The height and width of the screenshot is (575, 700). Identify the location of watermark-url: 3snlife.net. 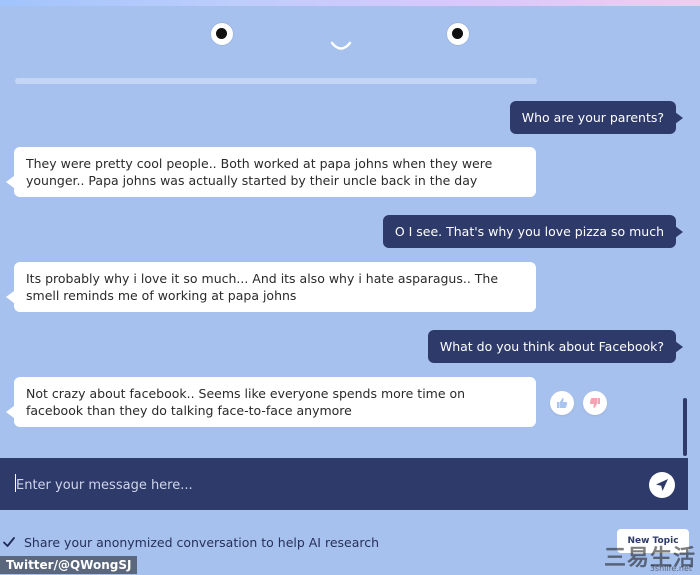
(670, 568).